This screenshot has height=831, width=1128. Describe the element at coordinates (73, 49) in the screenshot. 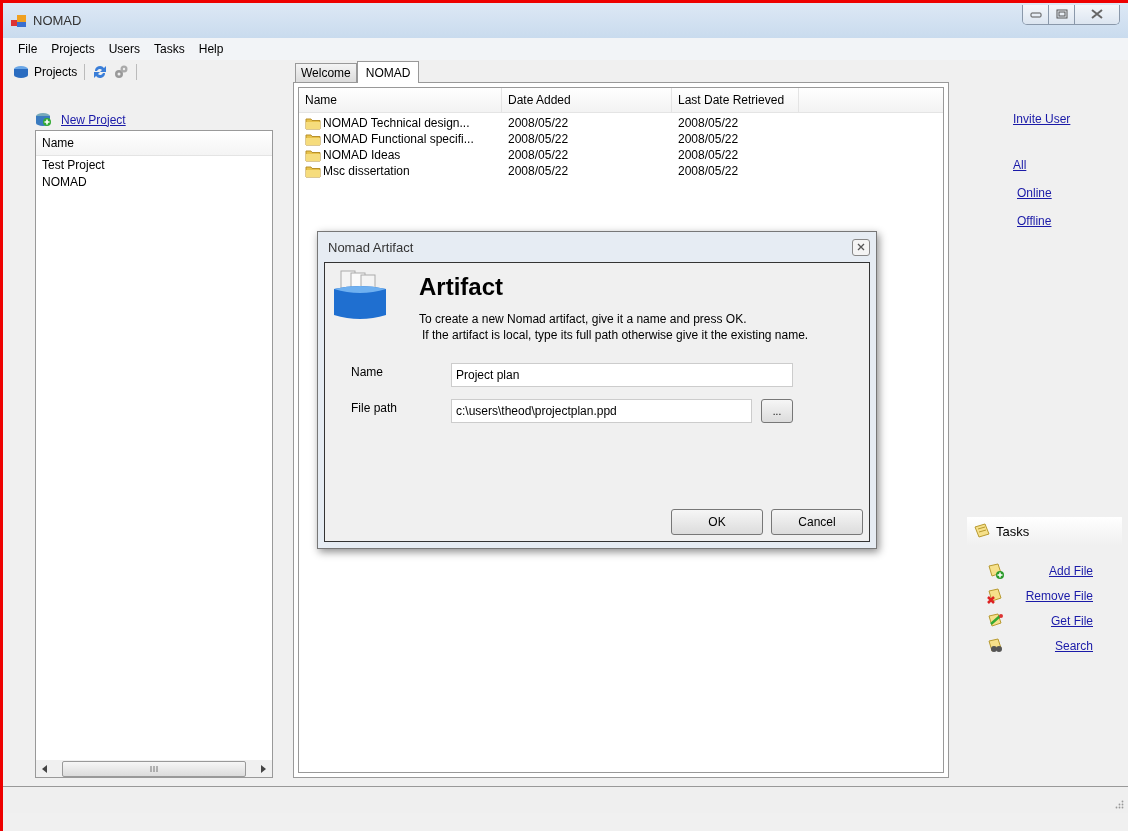

I see `menu-item: Projects` at that location.